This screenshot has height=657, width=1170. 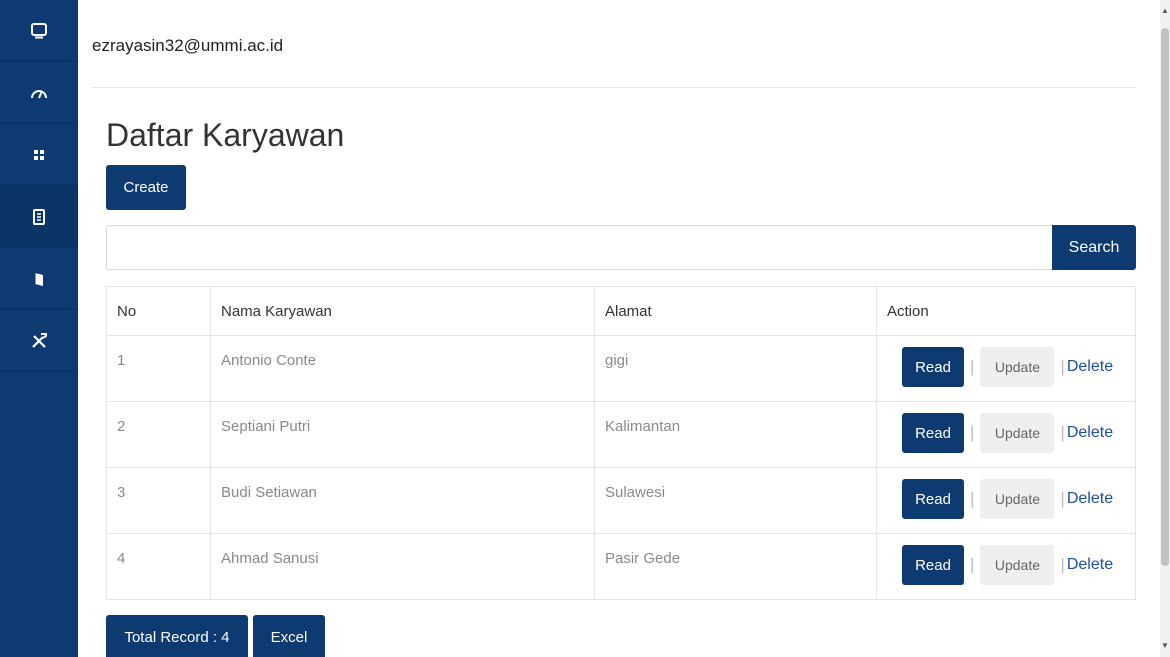 What do you see at coordinates (1165, 297) in the screenshot?
I see `scrollbar-thumb` at bounding box center [1165, 297].